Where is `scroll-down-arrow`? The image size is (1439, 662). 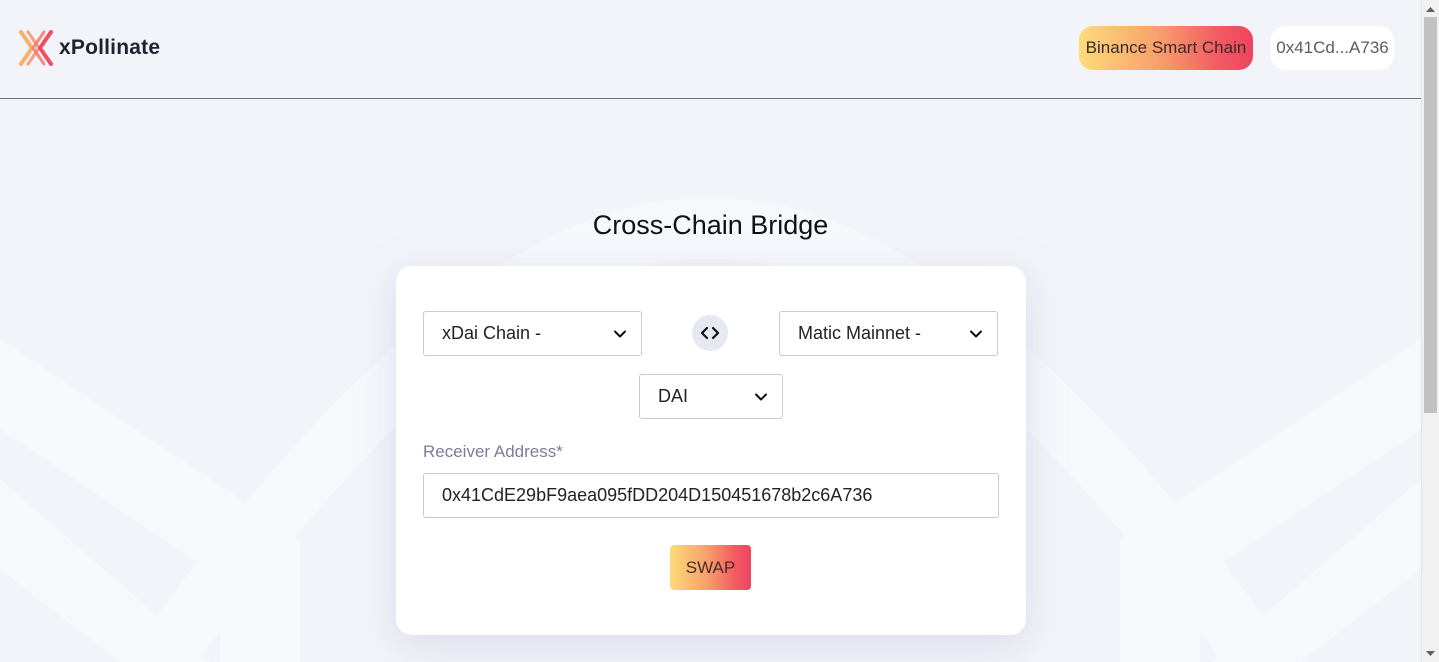
scroll-down-arrow is located at coordinates (1430, 653).